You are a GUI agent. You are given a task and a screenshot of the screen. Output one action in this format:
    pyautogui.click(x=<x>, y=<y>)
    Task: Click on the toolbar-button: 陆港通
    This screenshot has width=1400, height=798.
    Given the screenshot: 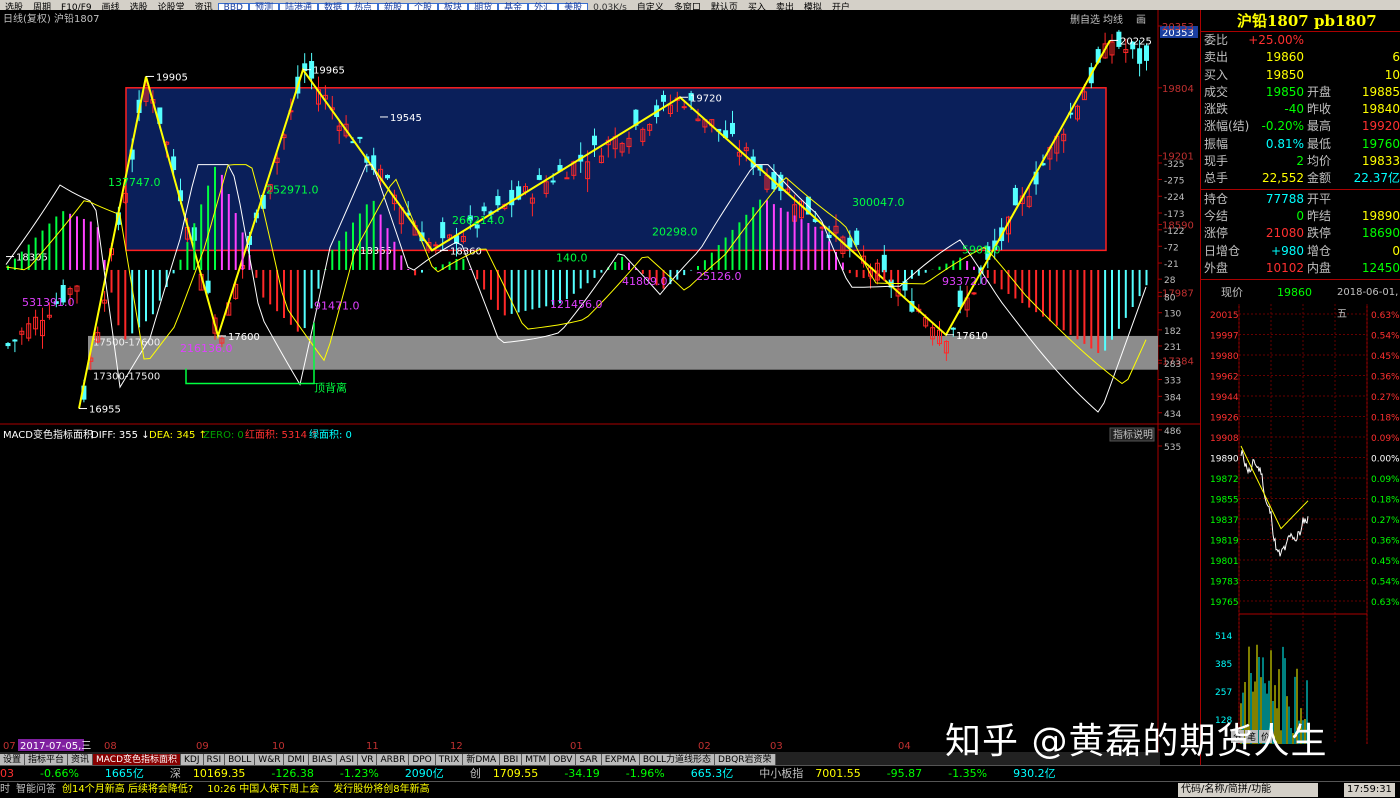 What is the action you would take?
    pyautogui.click(x=298, y=6)
    